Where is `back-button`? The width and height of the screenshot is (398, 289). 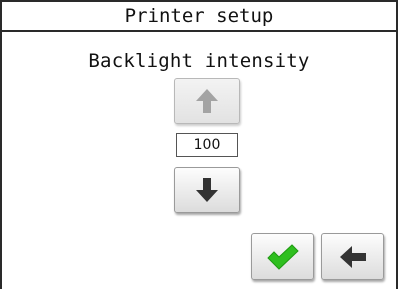
back-button is located at coordinates (352, 256).